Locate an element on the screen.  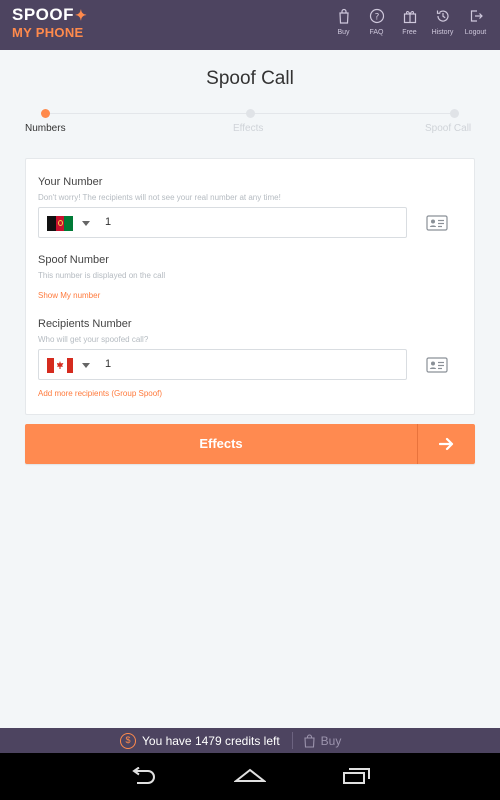
app-logo: SPOOF ✦ MY PHONE is located at coordinates (49, 22).